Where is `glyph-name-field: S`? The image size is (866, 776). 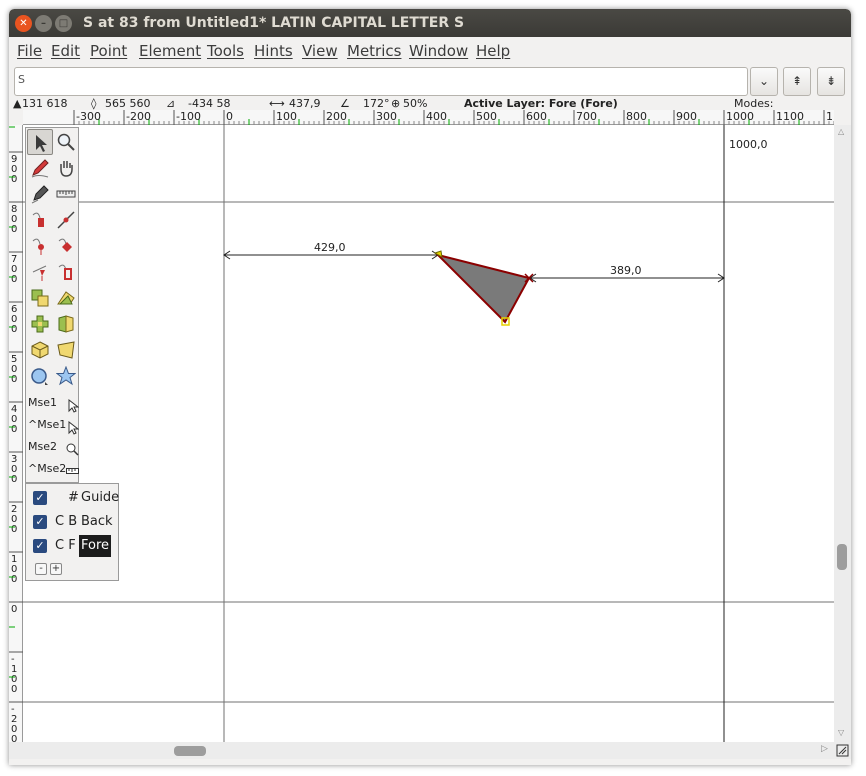 glyph-name-field: S is located at coordinates (381, 81).